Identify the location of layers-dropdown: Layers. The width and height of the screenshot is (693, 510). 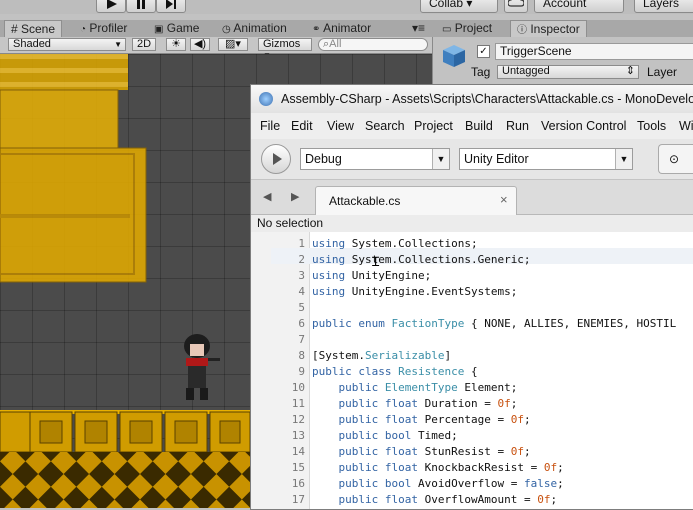
(663, 6).